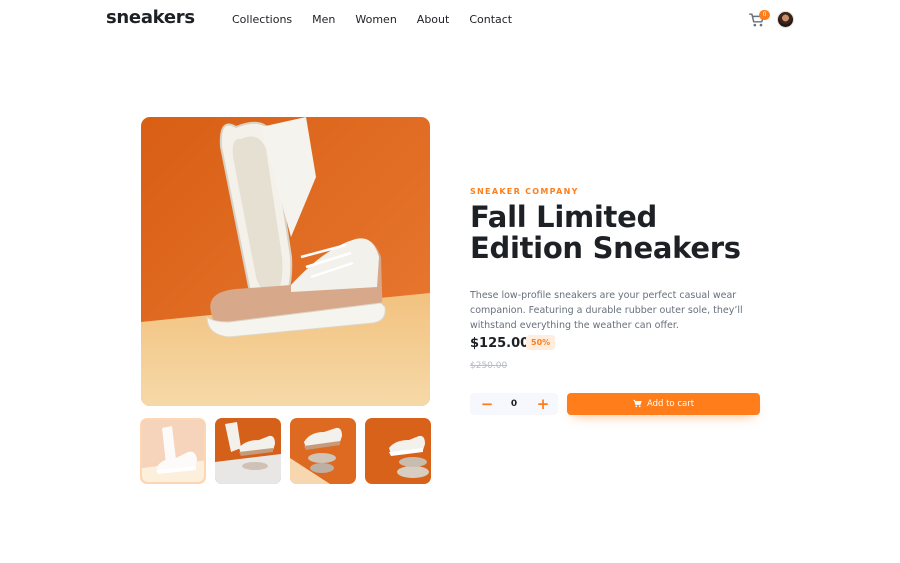 This screenshot has height=563, width=900. What do you see at coordinates (541, 342) in the screenshot?
I see `discount-badge: 50%` at bounding box center [541, 342].